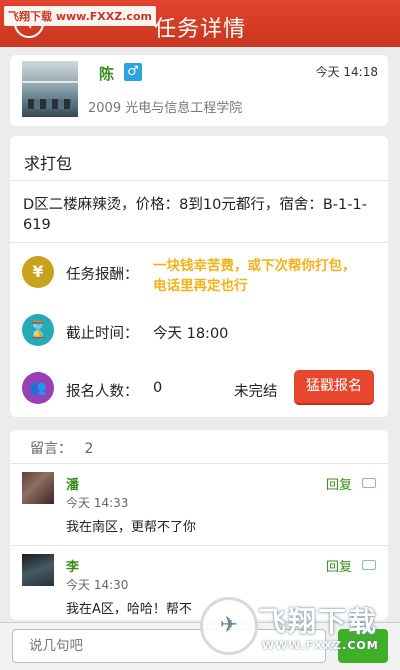 The width and height of the screenshot is (400, 670). Describe the element at coordinates (133, 72) in the screenshot. I see `male-icon: ♂` at that location.